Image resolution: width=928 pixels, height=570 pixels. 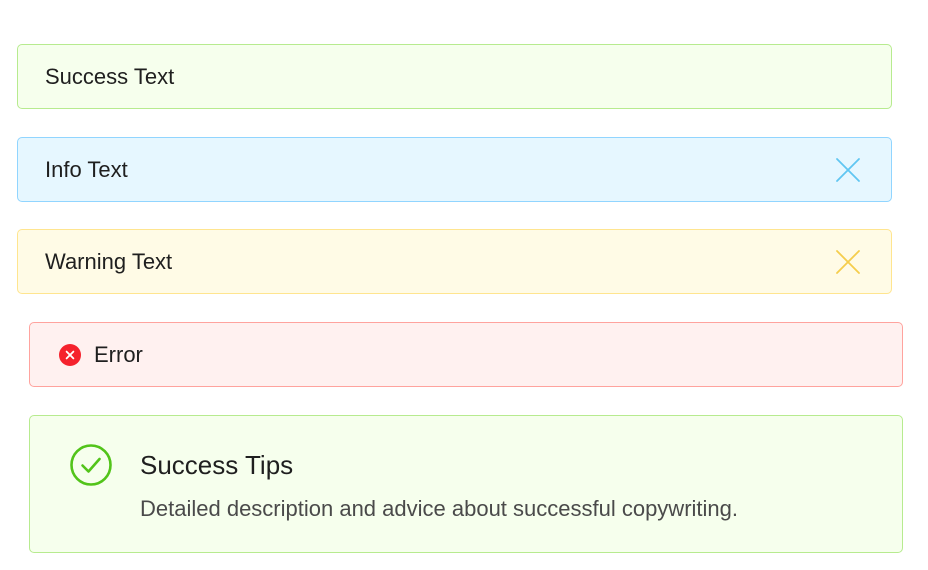 What do you see at coordinates (454, 261) in the screenshot?
I see `warning-alert: Warning Text` at bounding box center [454, 261].